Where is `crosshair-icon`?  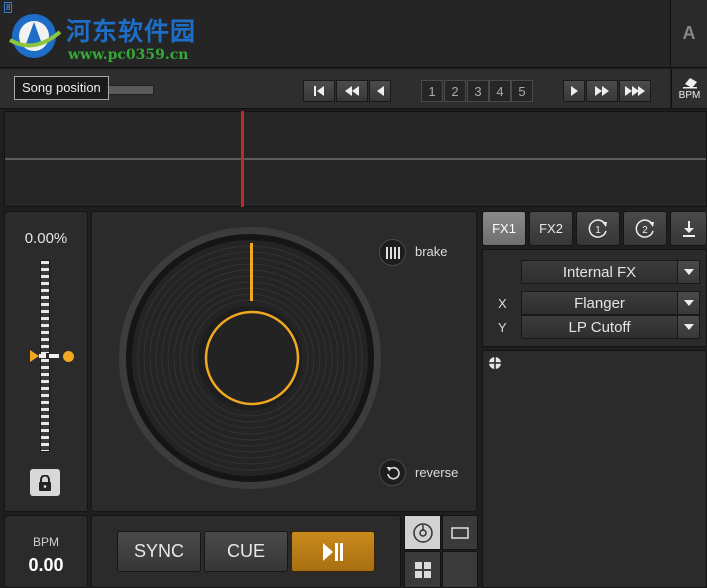 crosshair-icon is located at coordinates (495, 363).